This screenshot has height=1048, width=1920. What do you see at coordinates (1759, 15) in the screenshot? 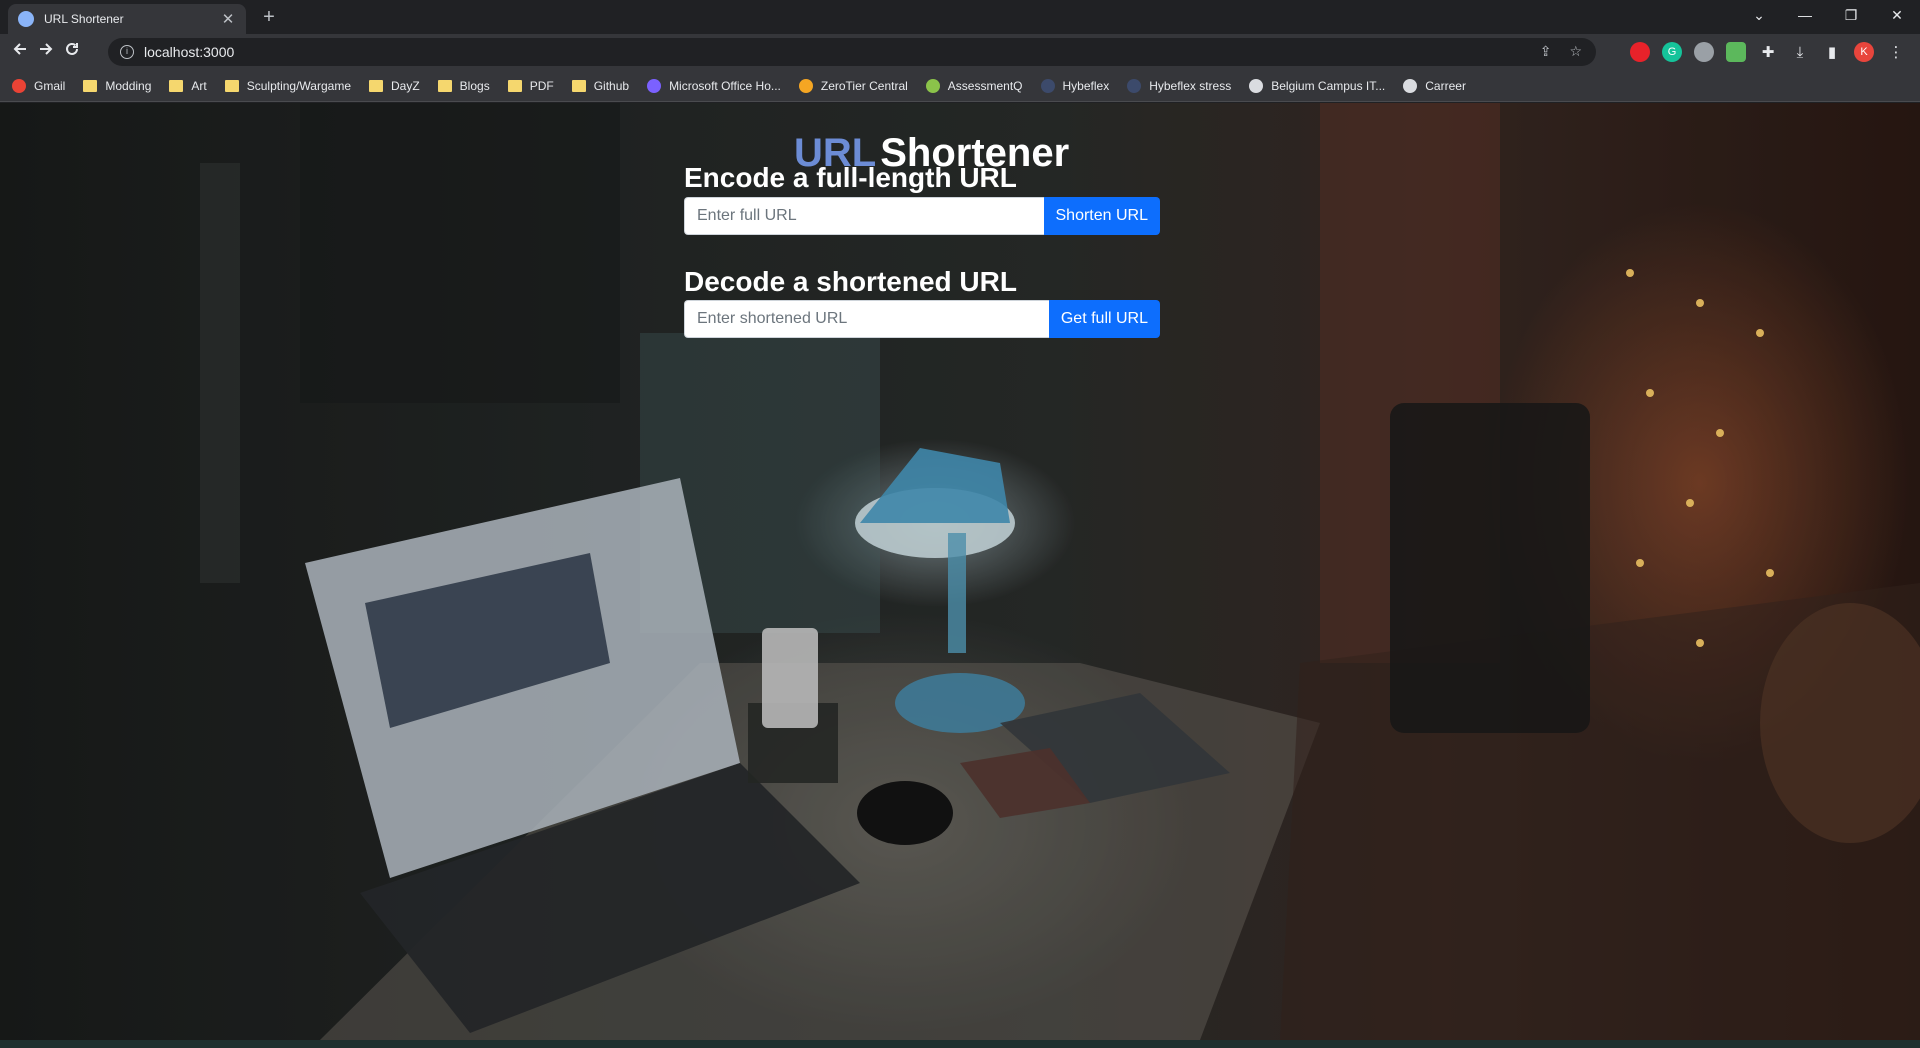
I see `tab-search-icon: ⌄` at bounding box center [1759, 15].